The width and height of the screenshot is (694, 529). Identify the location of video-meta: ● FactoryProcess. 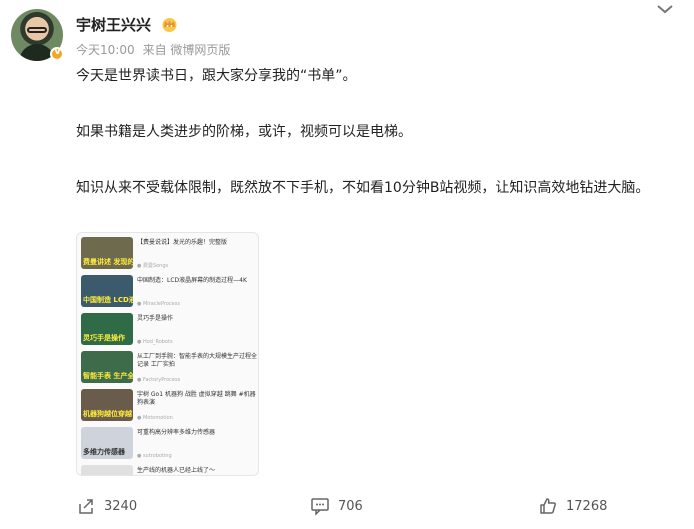
(159, 380).